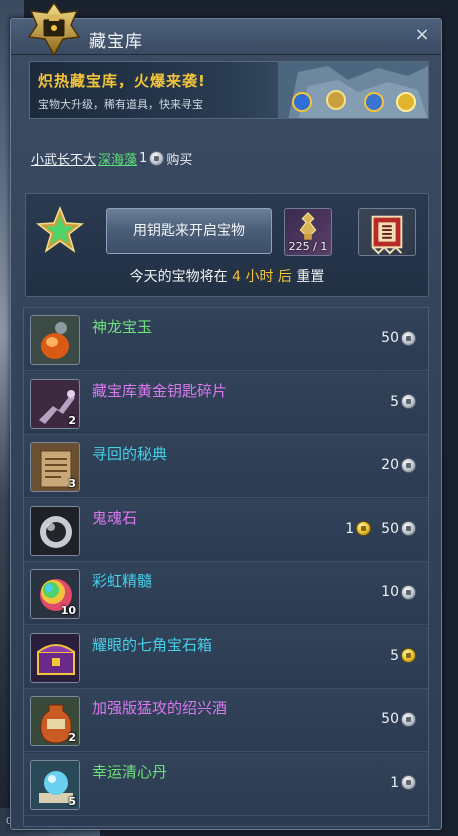  What do you see at coordinates (380, 529) in the screenshot?
I see `item-price: 1 50` at bounding box center [380, 529].